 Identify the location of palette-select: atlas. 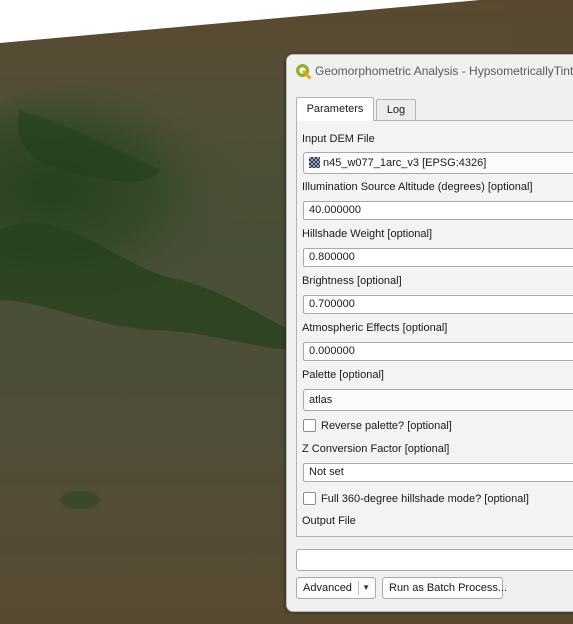
(438, 400).